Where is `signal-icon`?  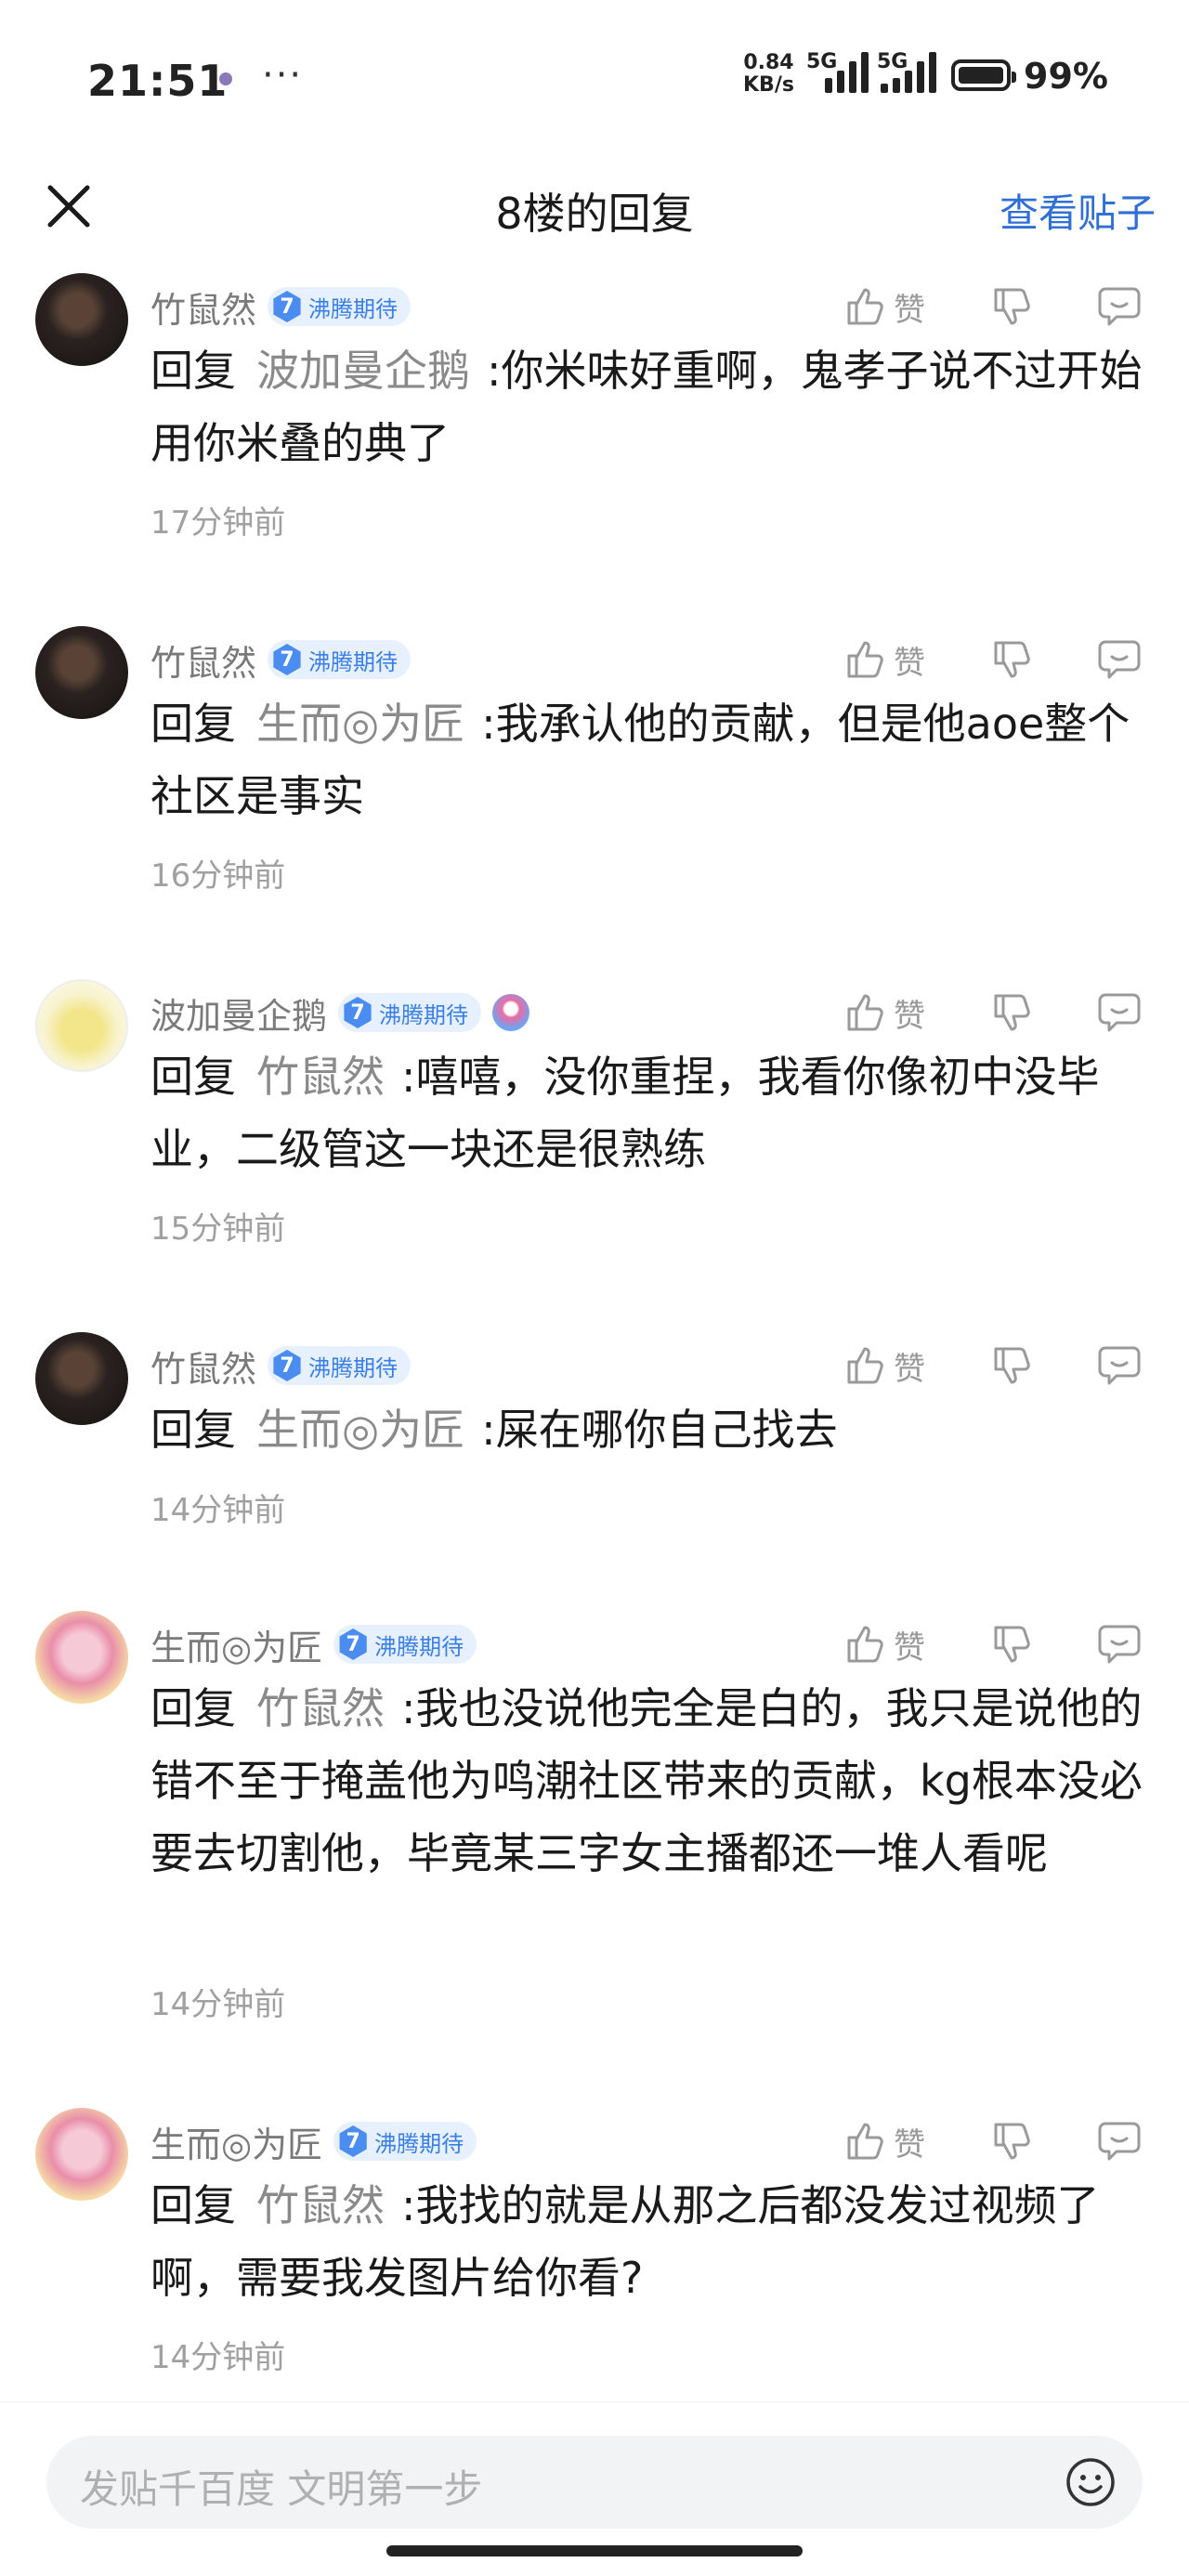
signal-icon is located at coordinates (847, 72).